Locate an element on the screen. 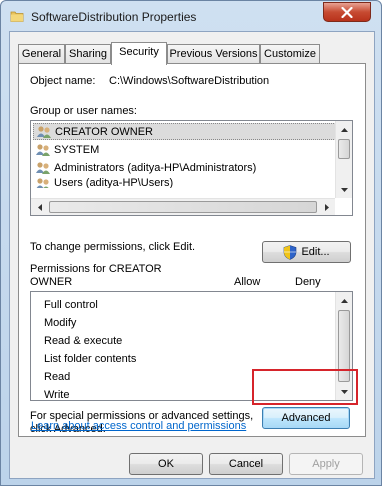 This screenshot has height=486, width=382. permission-row: List folder contents is located at coordinates (90, 359).